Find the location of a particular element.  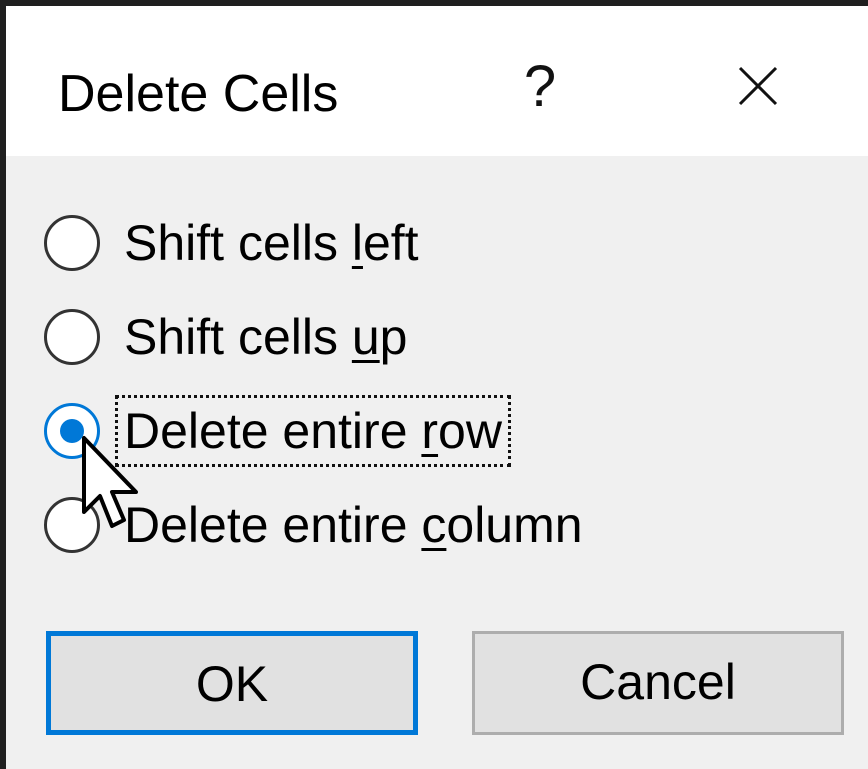

radio-delete-entire-column is located at coordinates (72, 525).